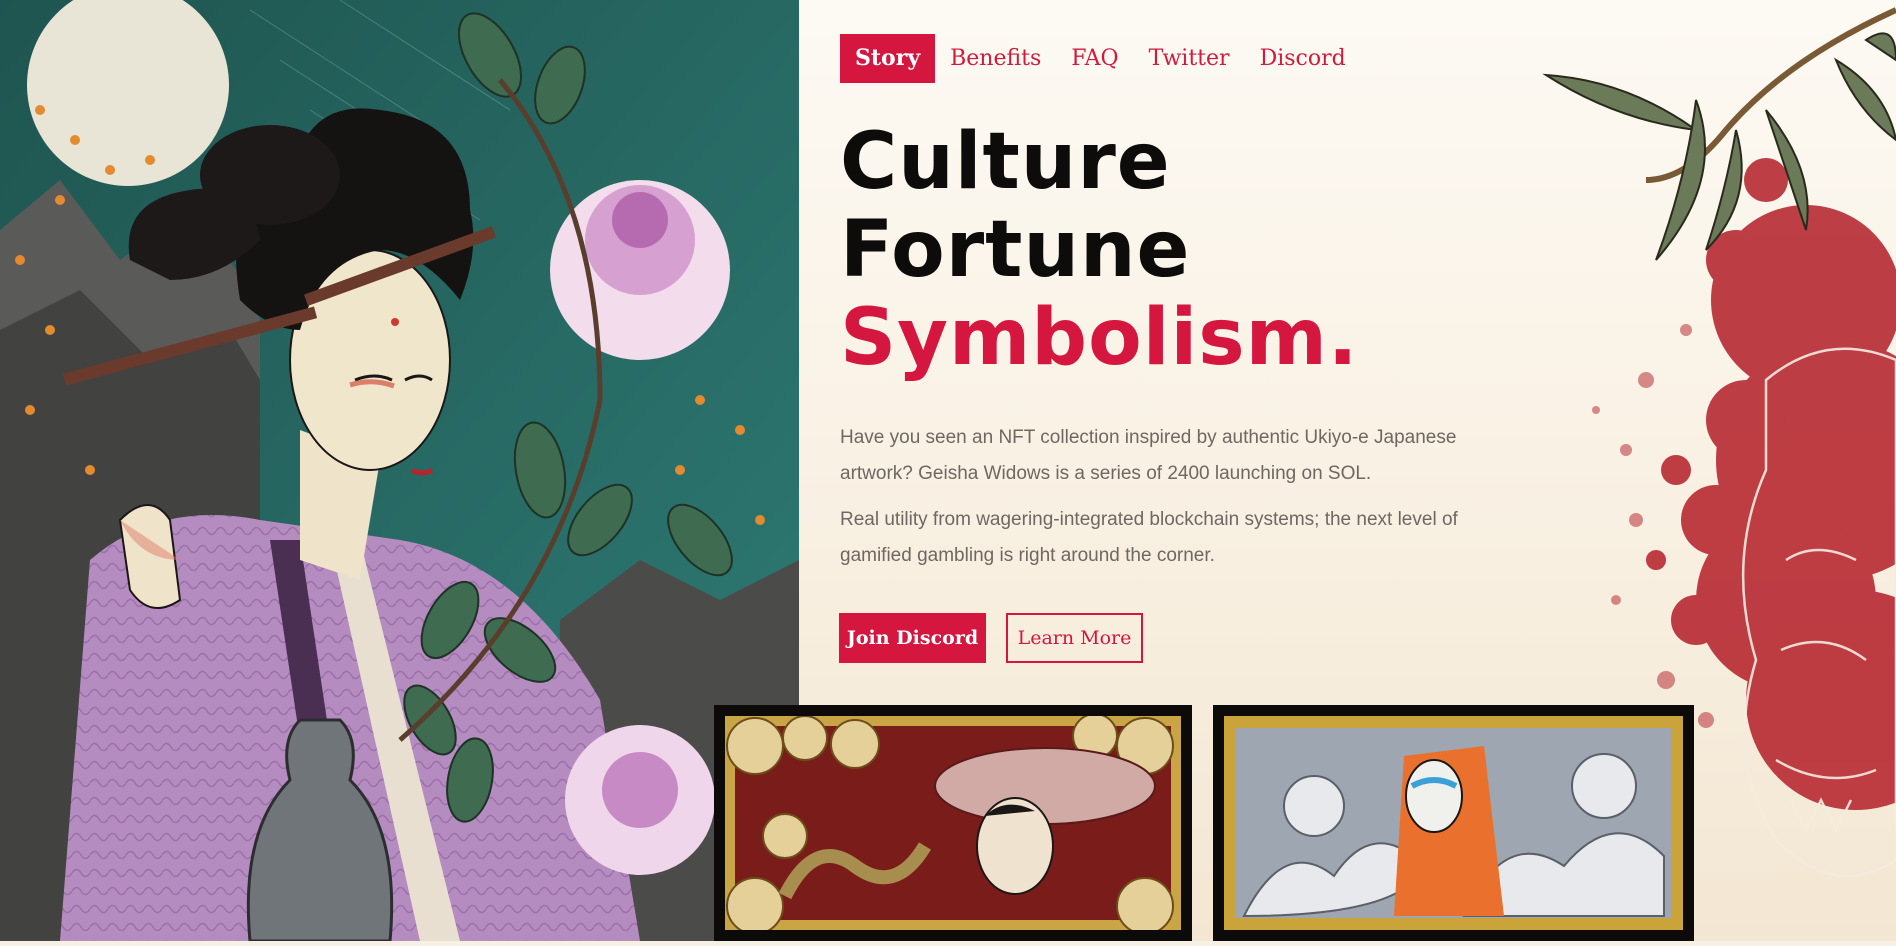 This screenshot has height=946, width=1896. What do you see at coordinates (1005, 162) in the screenshot?
I see `headline-line-1: Culture` at bounding box center [1005, 162].